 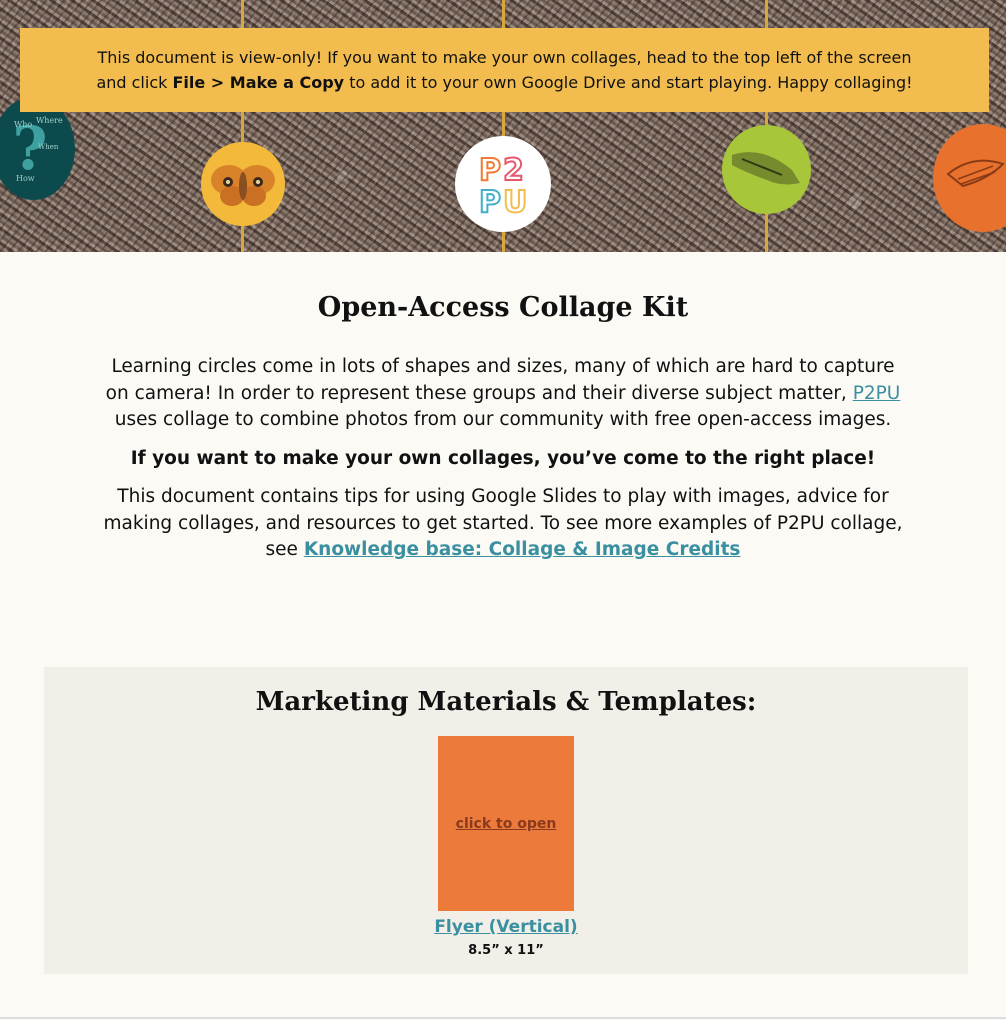 I want to click on p2pu-logo-icon: P 2 P U, so click(x=503, y=186).